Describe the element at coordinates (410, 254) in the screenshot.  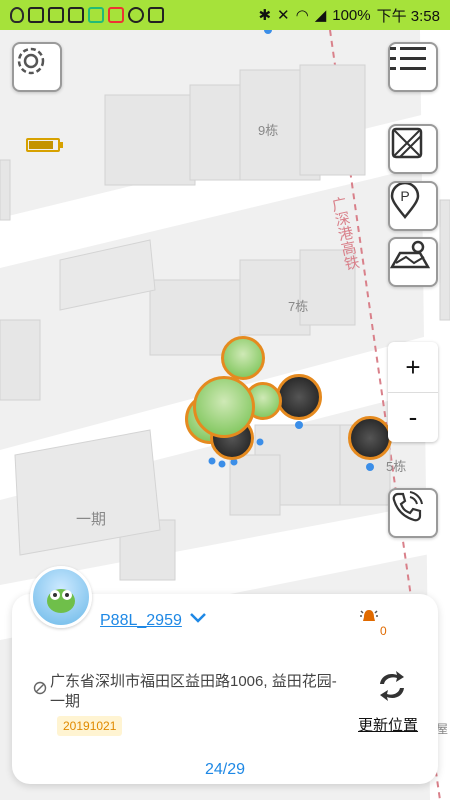
I see `satellite-map-icon` at that location.